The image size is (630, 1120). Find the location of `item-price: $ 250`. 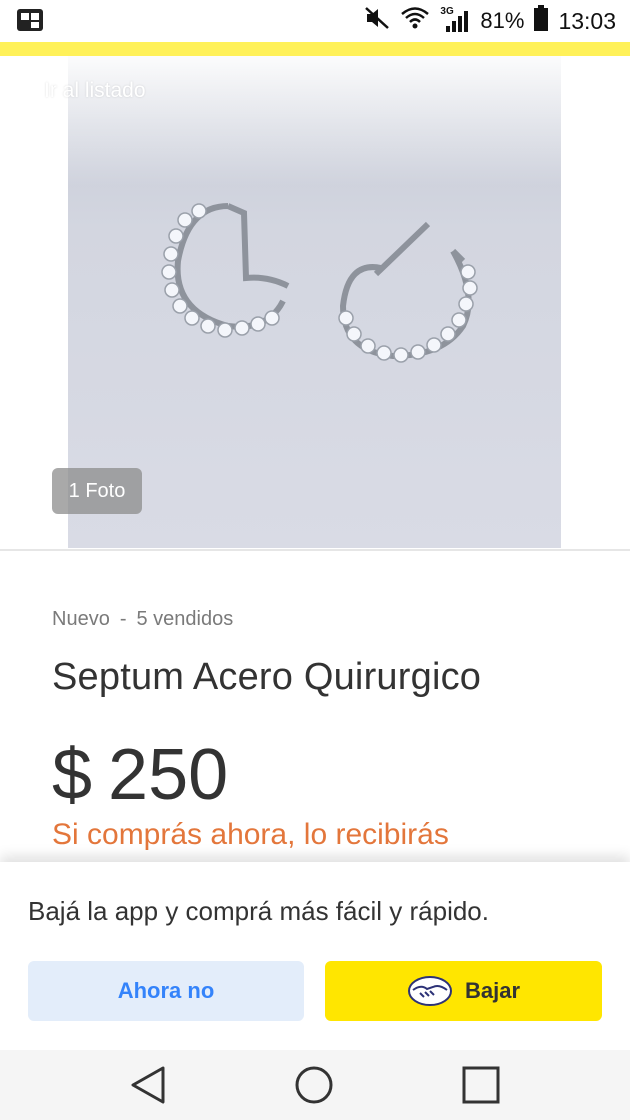

item-price: $ 250 is located at coordinates (140, 775).